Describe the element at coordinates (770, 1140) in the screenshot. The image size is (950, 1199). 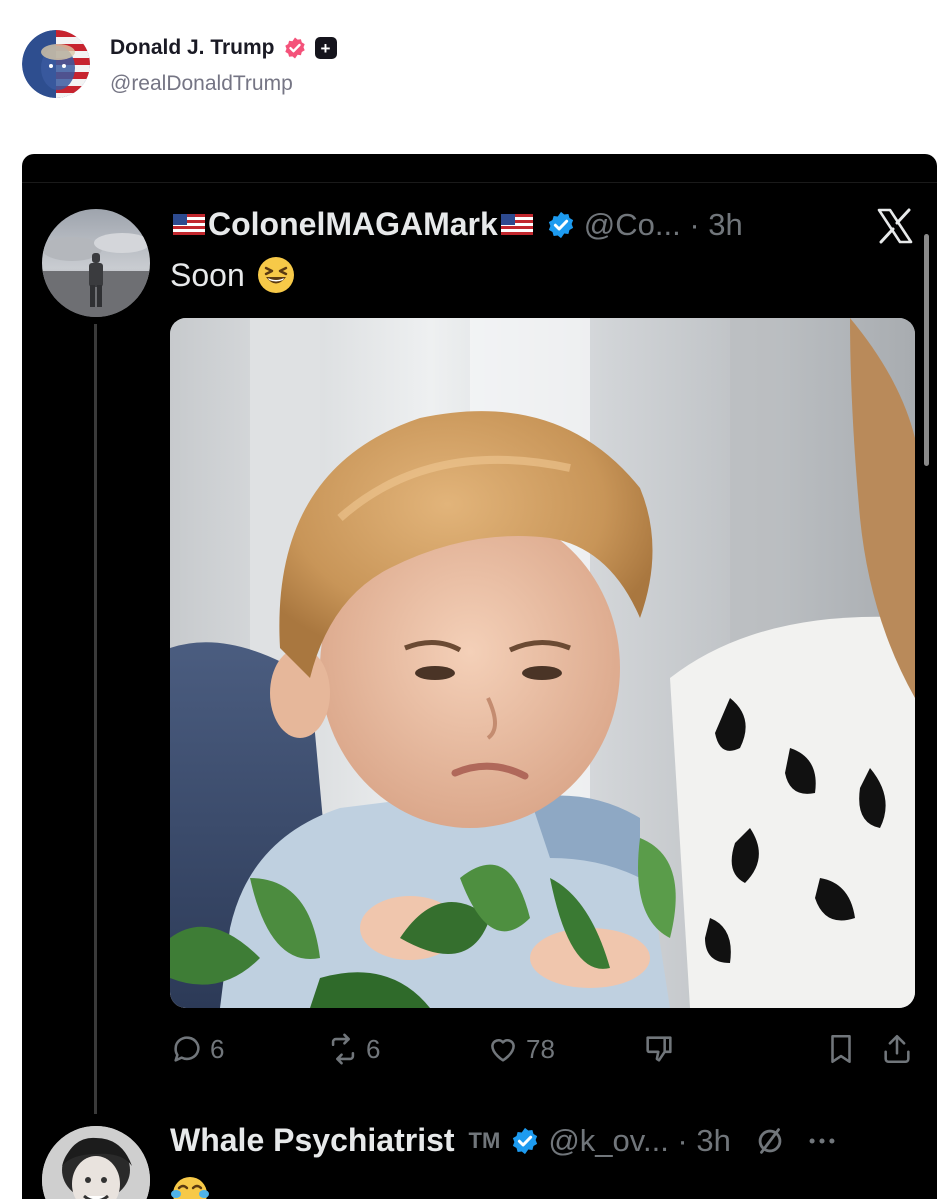
I see `mute-icon` at that location.